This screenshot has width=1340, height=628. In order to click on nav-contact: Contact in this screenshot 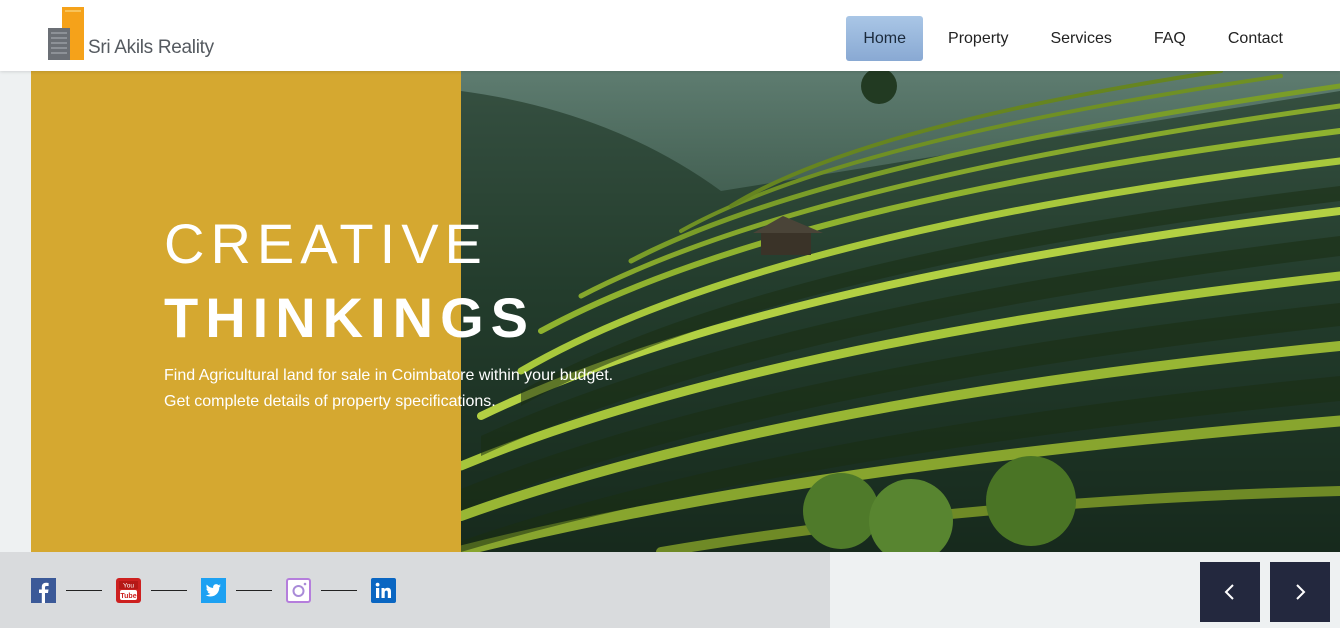, I will do `click(1255, 38)`.